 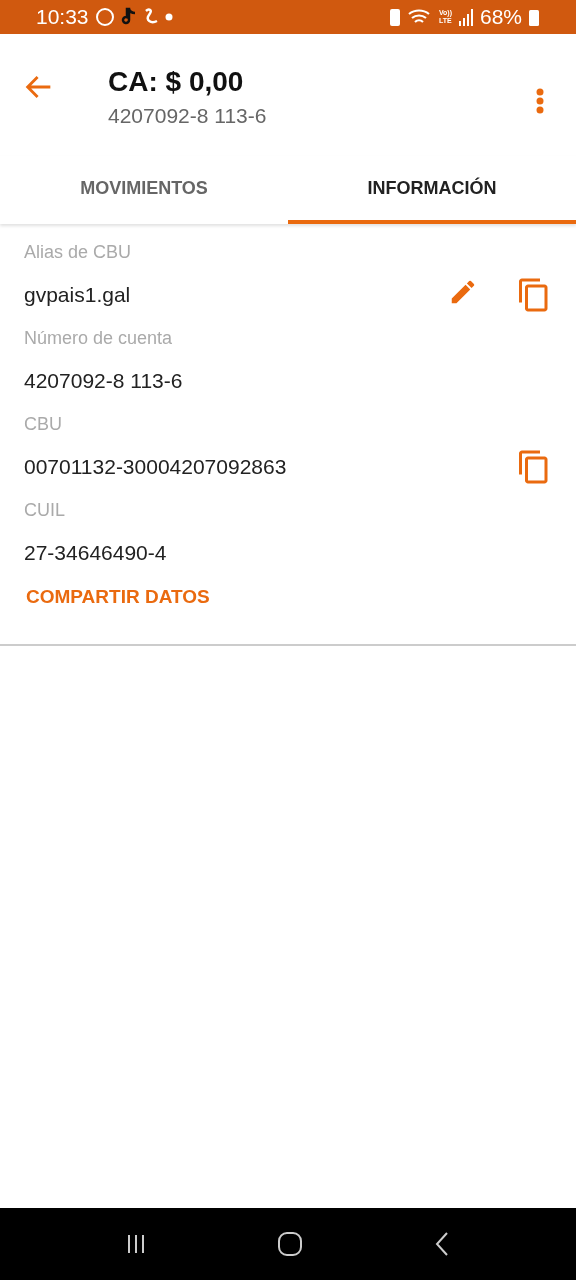 I want to click on more-options-icon, so click(x=540, y=101).